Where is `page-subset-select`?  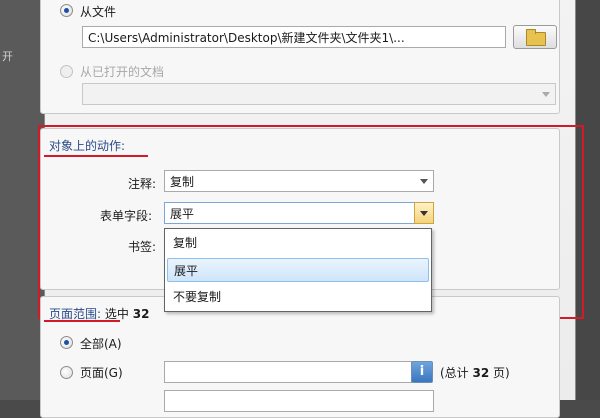 page-subset-select is located at coordinates (299, 401).